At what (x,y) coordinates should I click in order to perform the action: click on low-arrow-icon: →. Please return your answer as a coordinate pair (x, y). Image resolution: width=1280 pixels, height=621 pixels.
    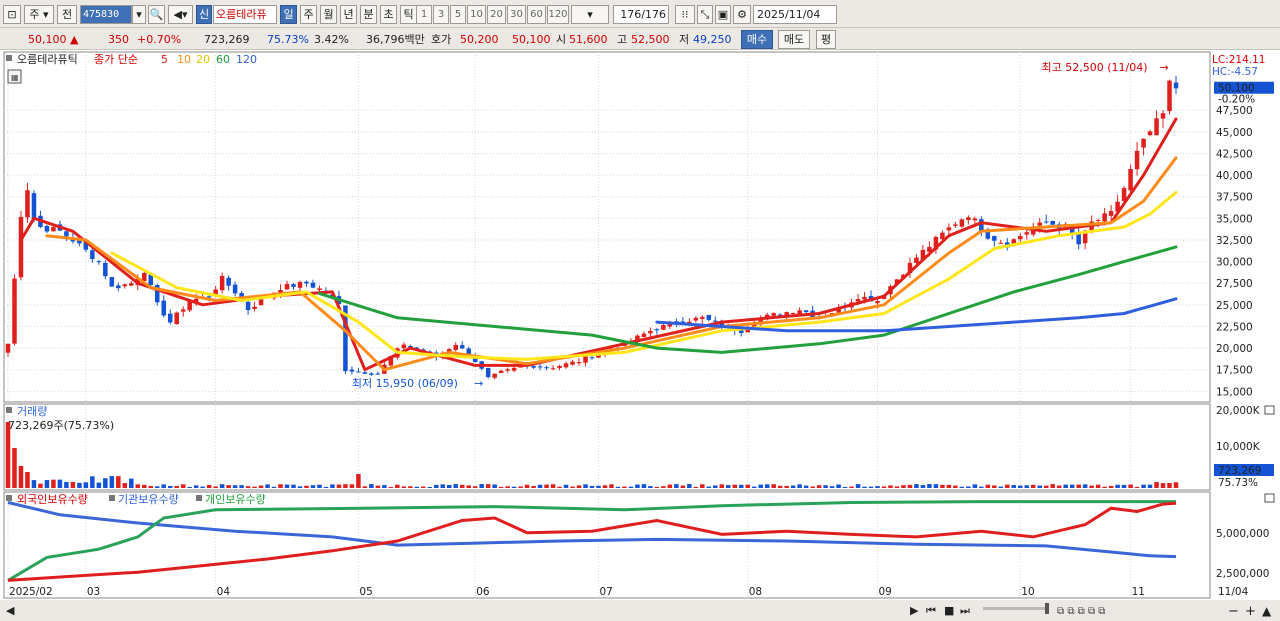
    Looking at the image, I should click on (478, 383).